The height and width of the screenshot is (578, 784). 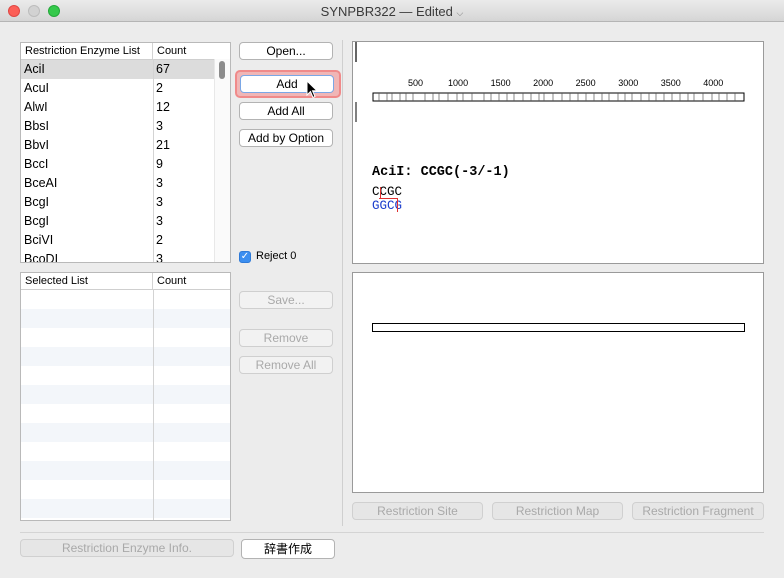 I want to click on tick-label: 4000, so click(x=713, y=83).